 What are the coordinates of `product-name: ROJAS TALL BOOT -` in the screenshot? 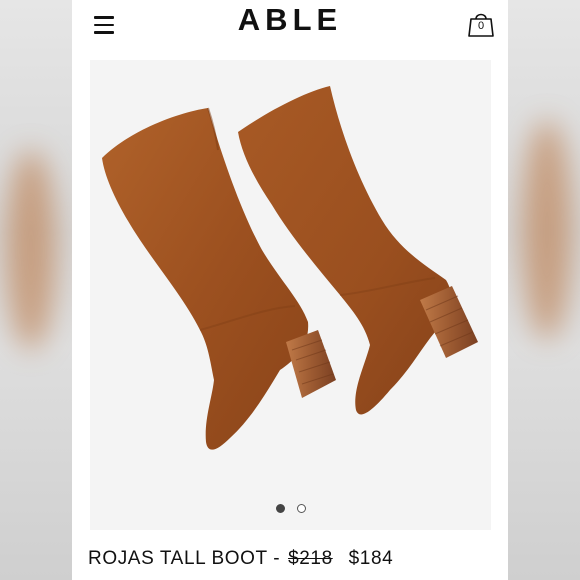 It's located at (184, 558).